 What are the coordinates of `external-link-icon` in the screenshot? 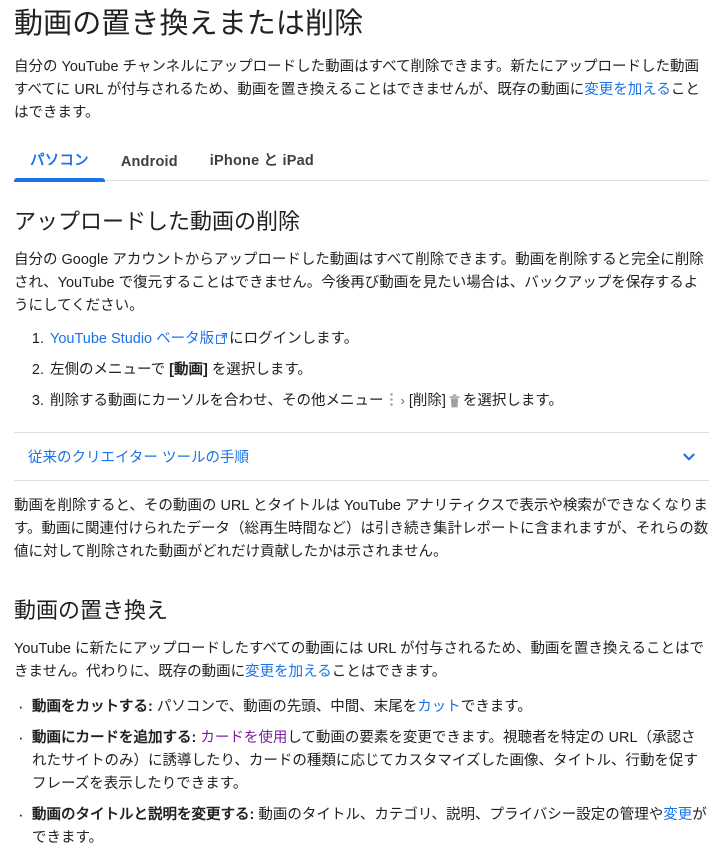 It's located at (222, 340).